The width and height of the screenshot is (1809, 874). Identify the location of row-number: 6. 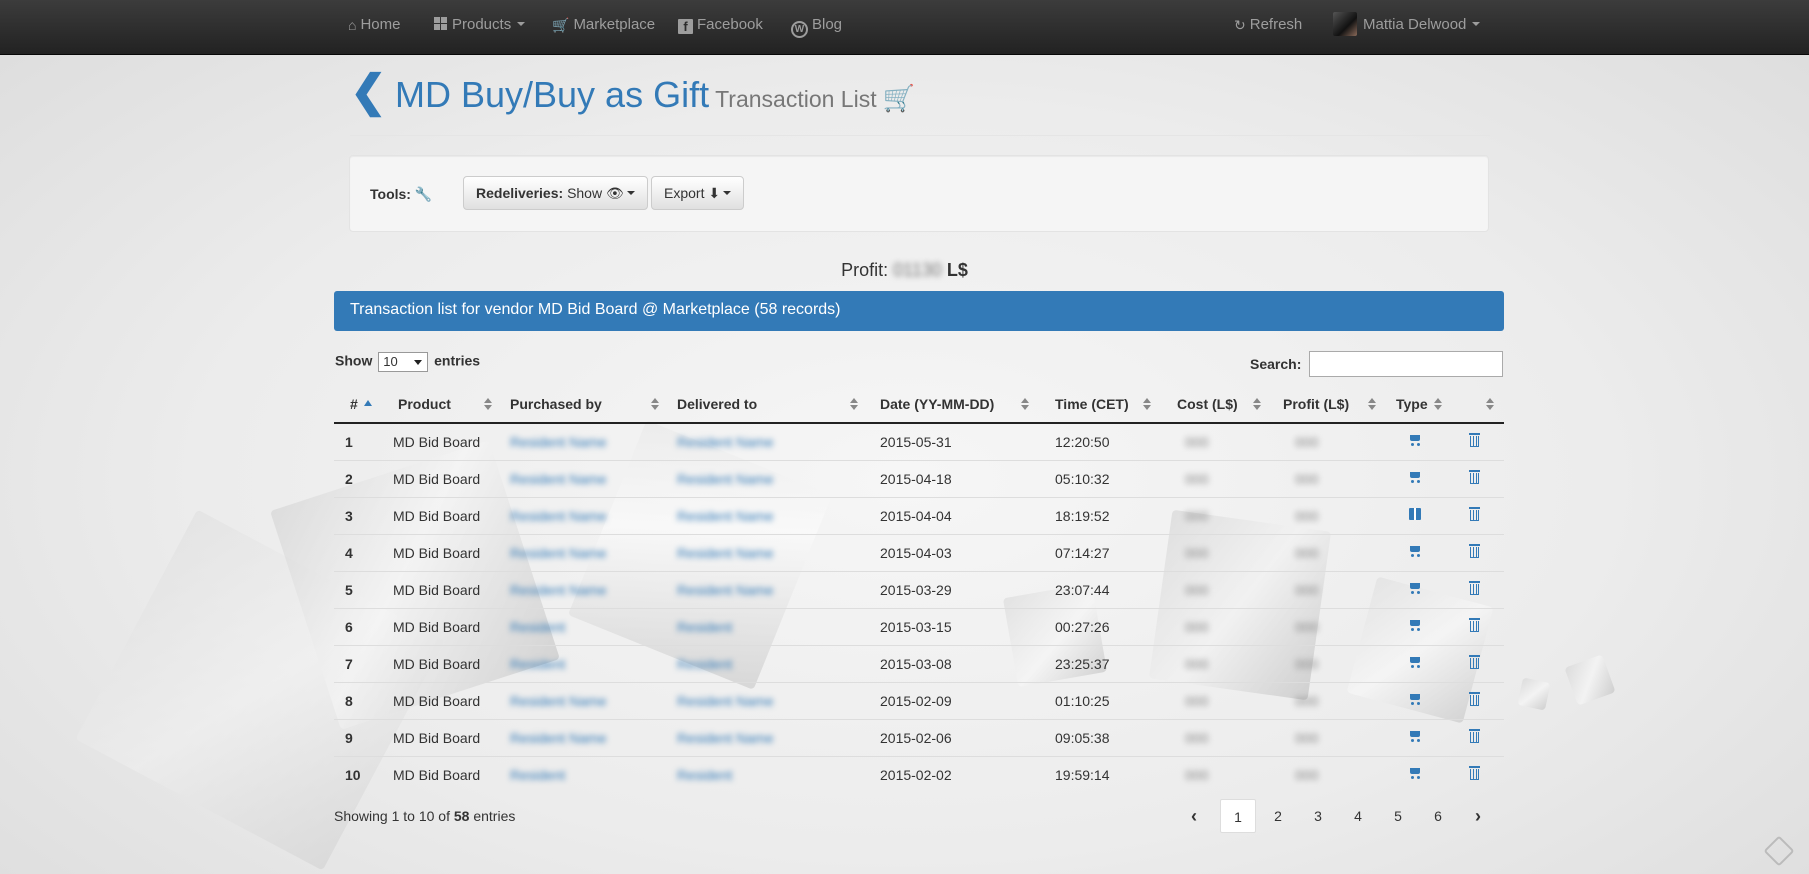
(358, 626).